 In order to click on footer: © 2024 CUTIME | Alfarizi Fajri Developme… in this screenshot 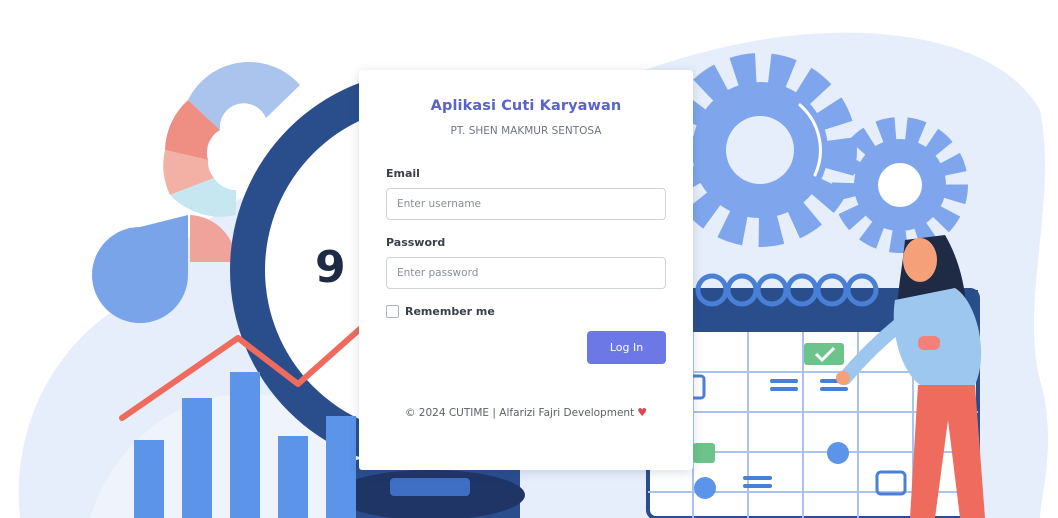, I will do `click(526, 412)`.